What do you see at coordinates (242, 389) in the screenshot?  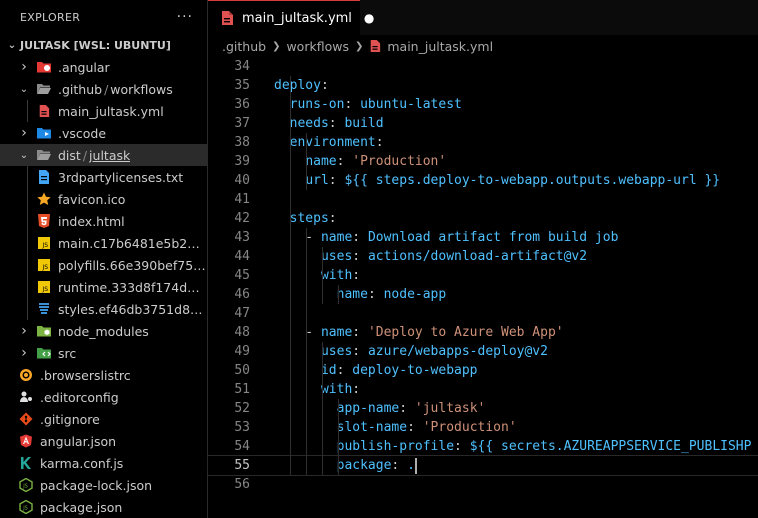 I see `line-number: 51` at bounding box center [242, 389].